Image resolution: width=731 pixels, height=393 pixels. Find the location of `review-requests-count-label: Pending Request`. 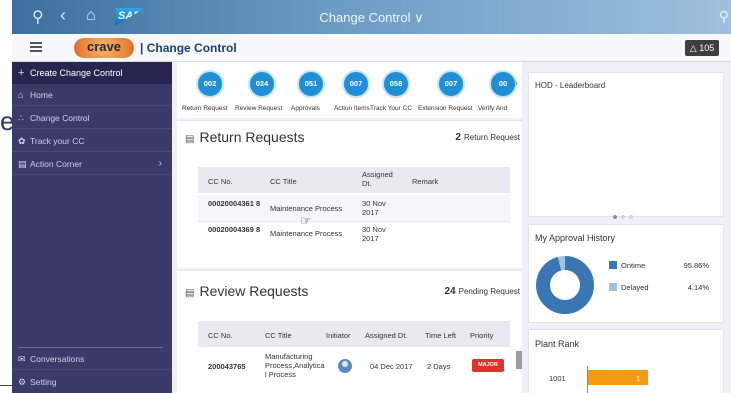

review-requests-count-label: Pending Request is located at coordinates (489, 291).